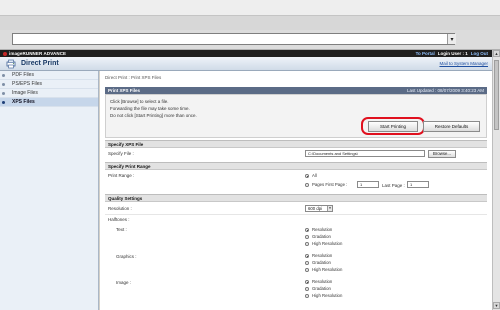 This screenshot has width=500, height=310. What do you see at coordinates (120, 208) in the screenshot?
I see `resolution-label: Resolution :` at bounding box center [120, 208].